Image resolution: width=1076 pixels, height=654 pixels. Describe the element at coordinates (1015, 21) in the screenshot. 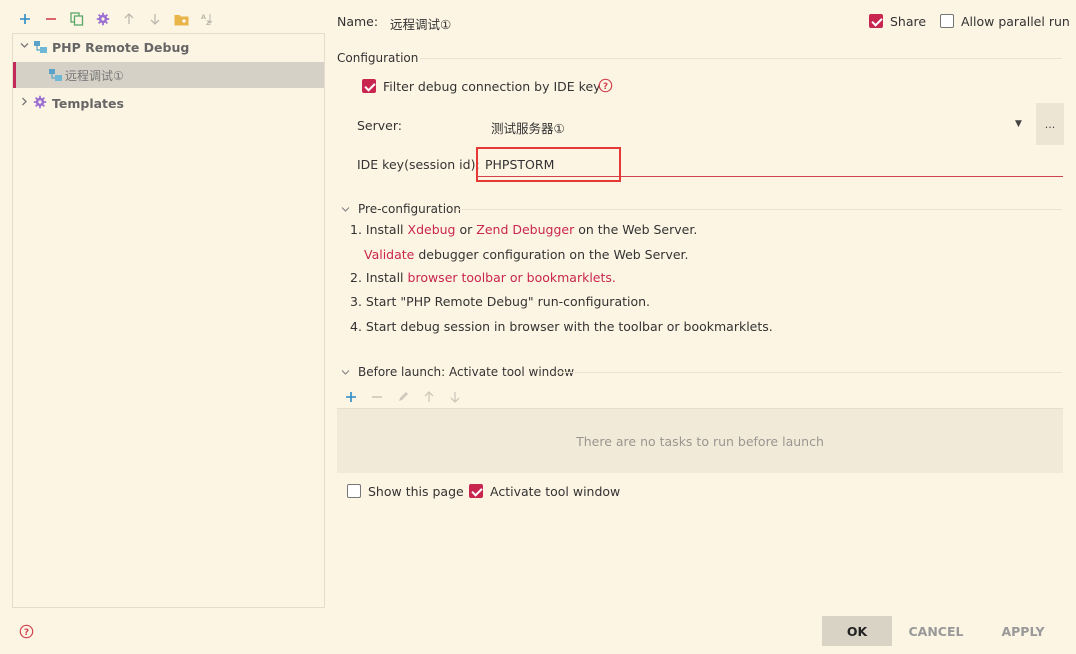

I see `allow-parallel-run-label: Allow parallel run` at that location.